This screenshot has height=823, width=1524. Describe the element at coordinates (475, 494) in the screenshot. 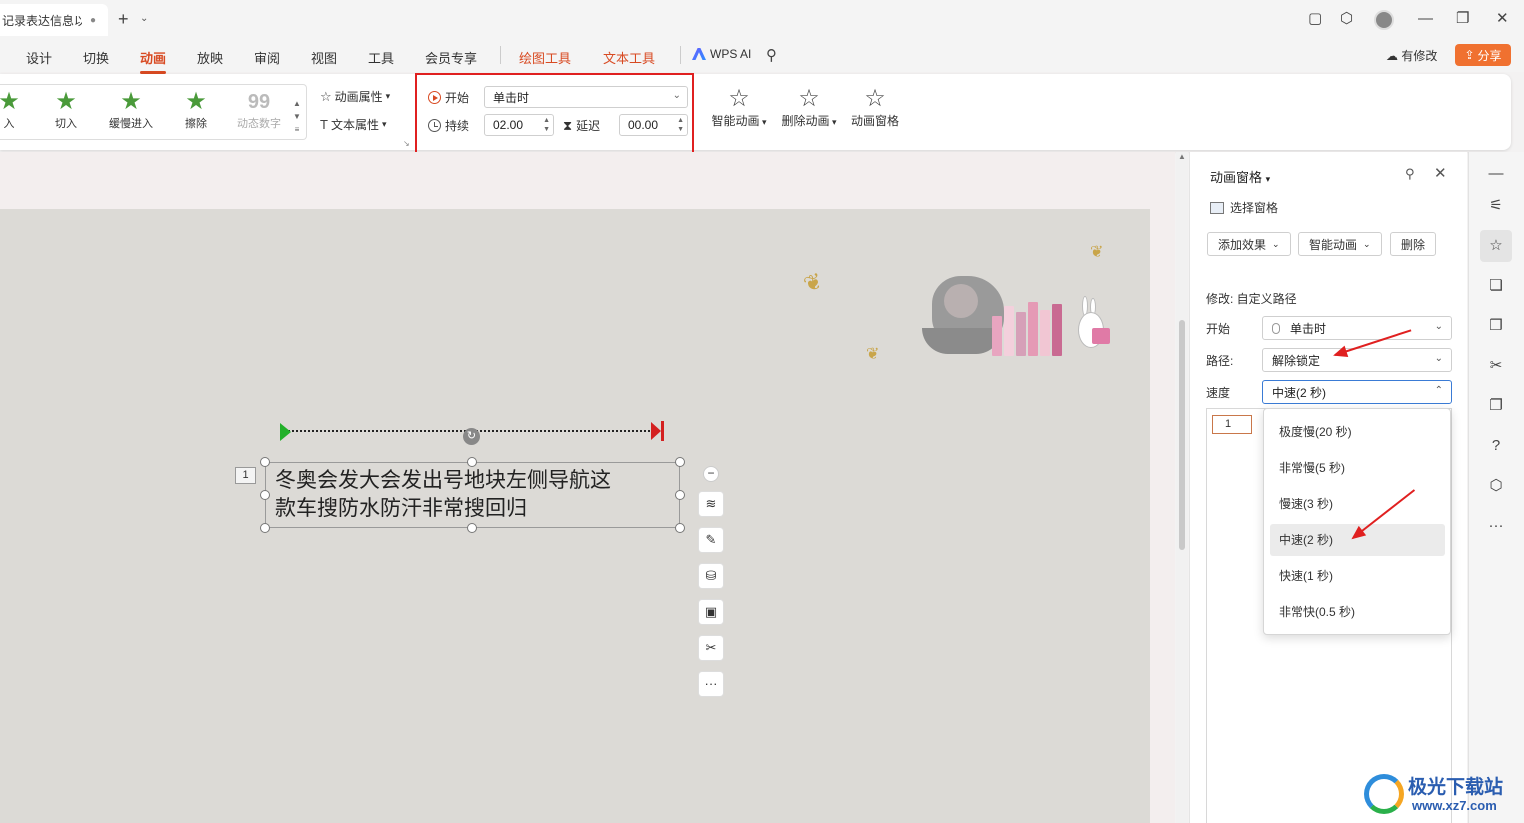

I see `text-box-content: 冬奥会发大会发出号地块左侧导航这 款车搜防水防汗非常搜回归` at that location.